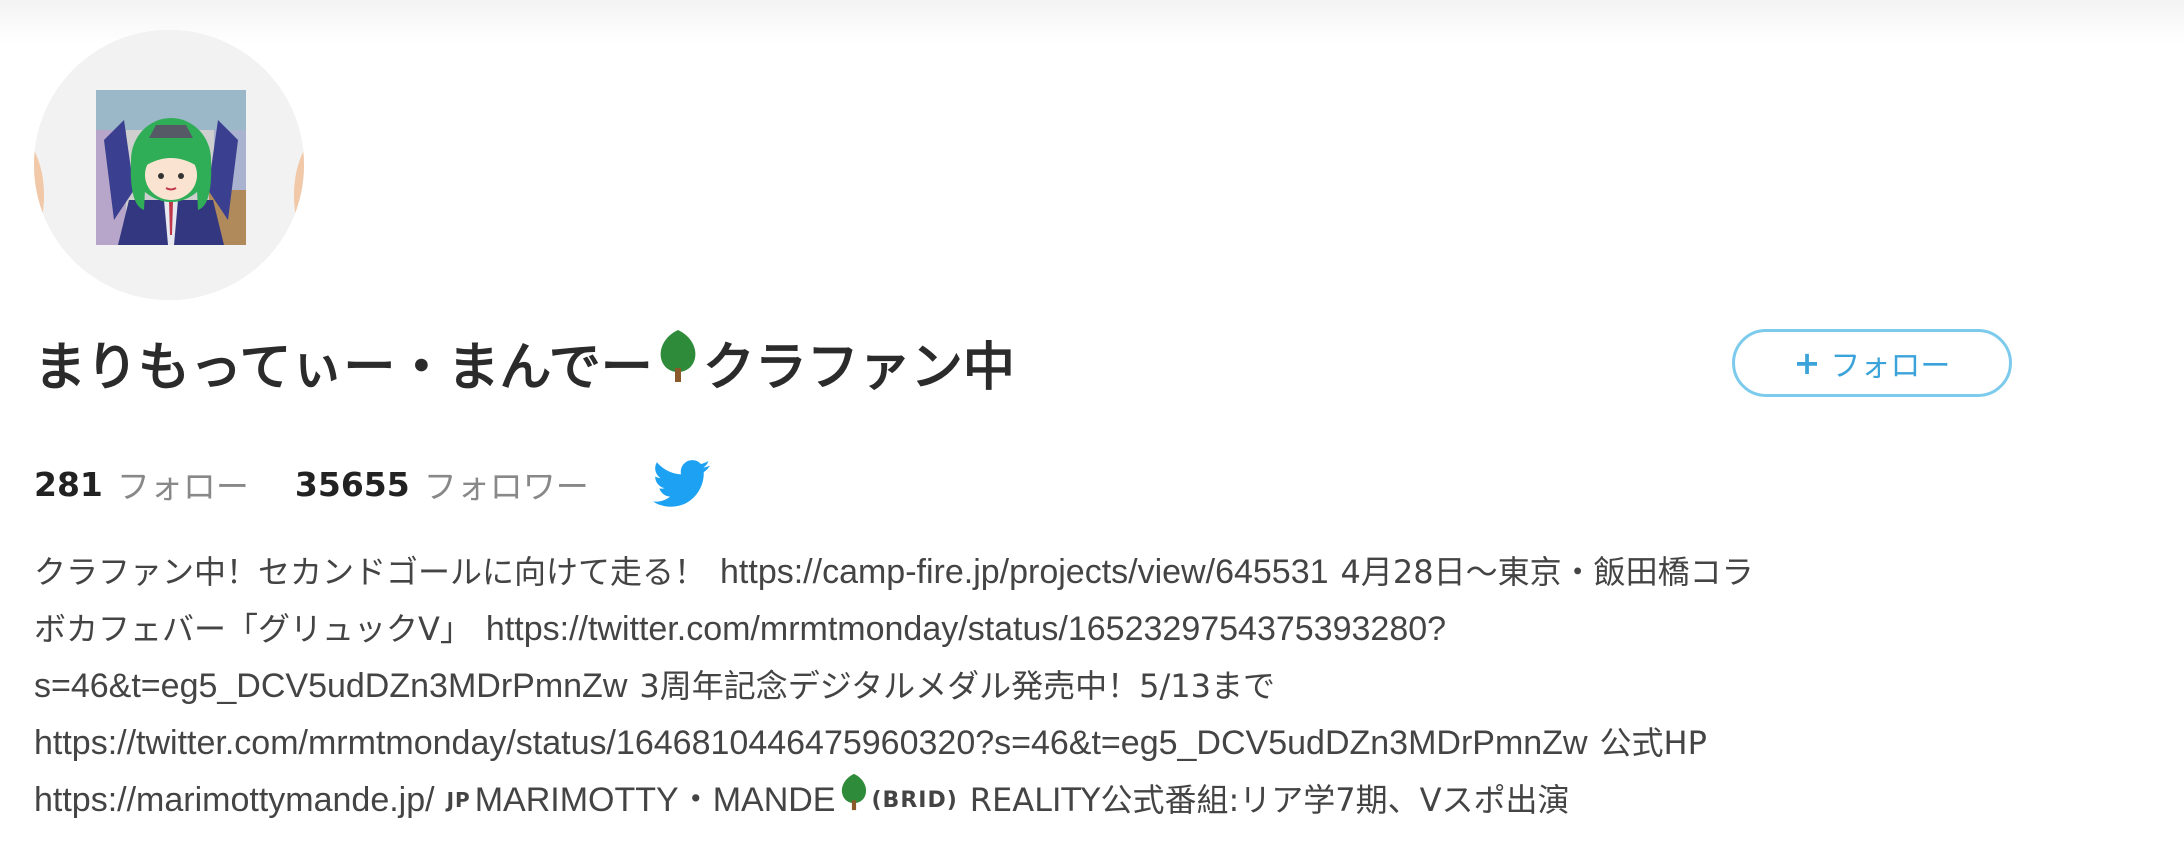  What do you see at coordinates (458, 800) in the screenshot?
I see `jp-flag-icon: JP` at bounding box center [458, 800].